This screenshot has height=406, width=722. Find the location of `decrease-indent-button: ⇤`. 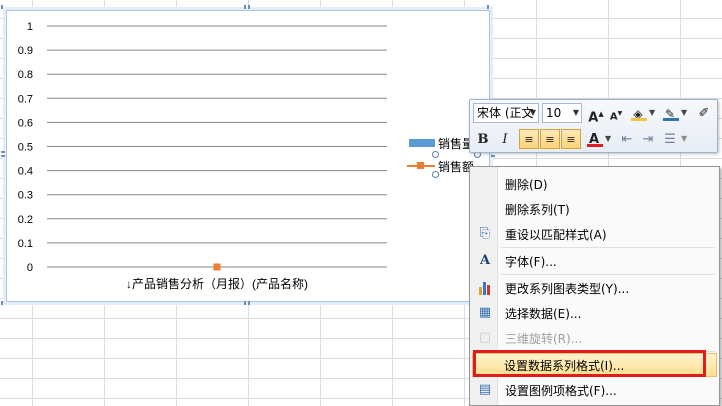

decrease-indent-button: ⇤ is located at coordinates (627, 139).